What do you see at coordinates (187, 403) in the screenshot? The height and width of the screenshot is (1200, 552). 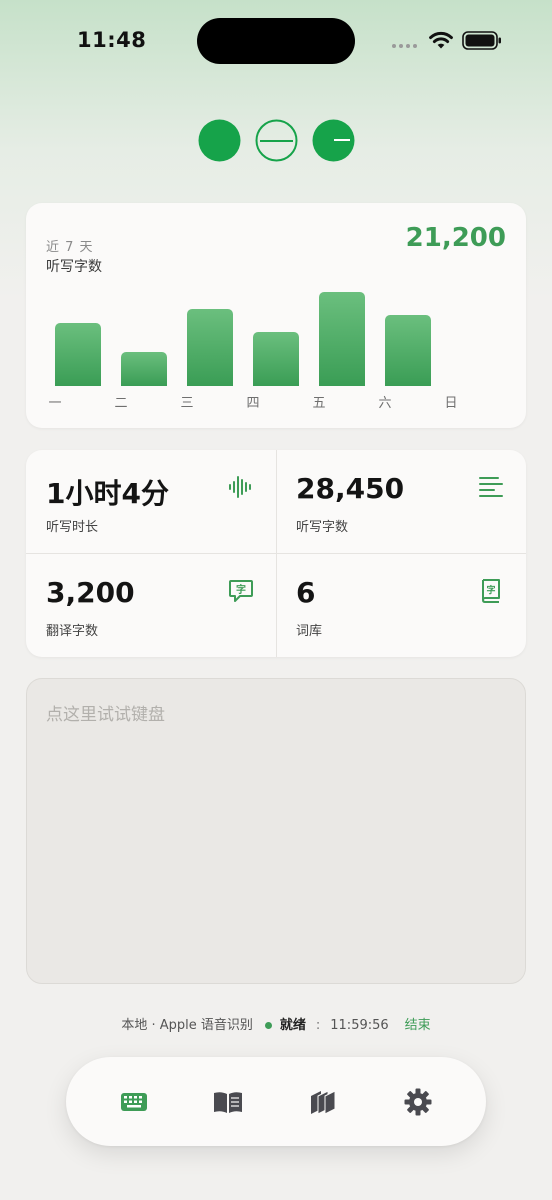 I see `chart-day-label: 三` at bounding box center [187, 403].